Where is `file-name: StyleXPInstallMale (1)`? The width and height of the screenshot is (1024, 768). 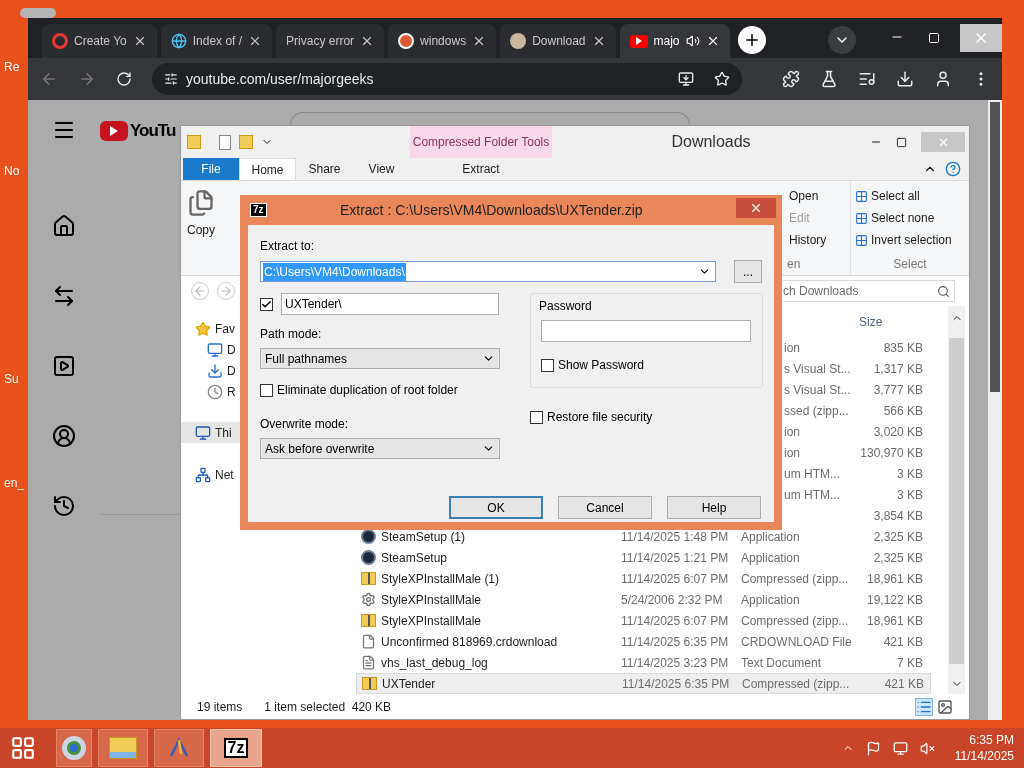 file-name: StyleXPInstallMale (1) is located at coordinates (440, 579).